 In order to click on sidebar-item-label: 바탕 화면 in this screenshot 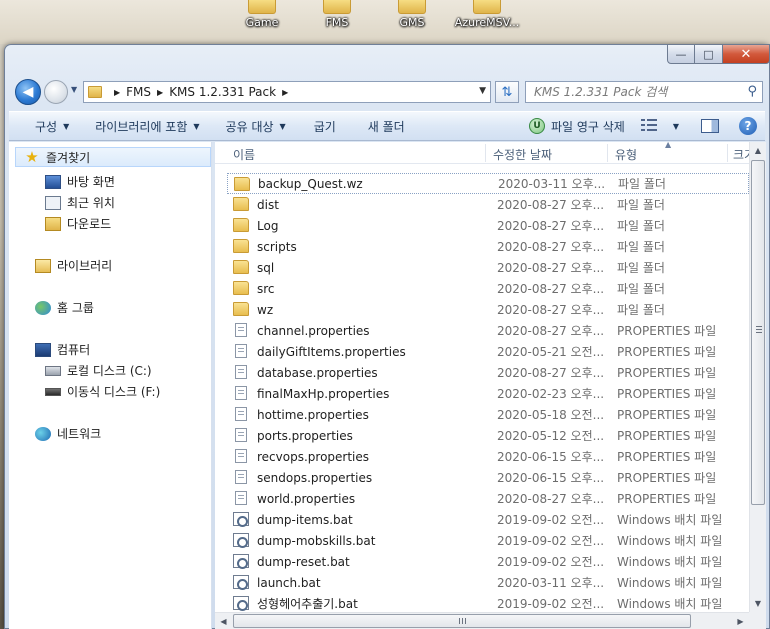, I will do `click(91, 182)`.